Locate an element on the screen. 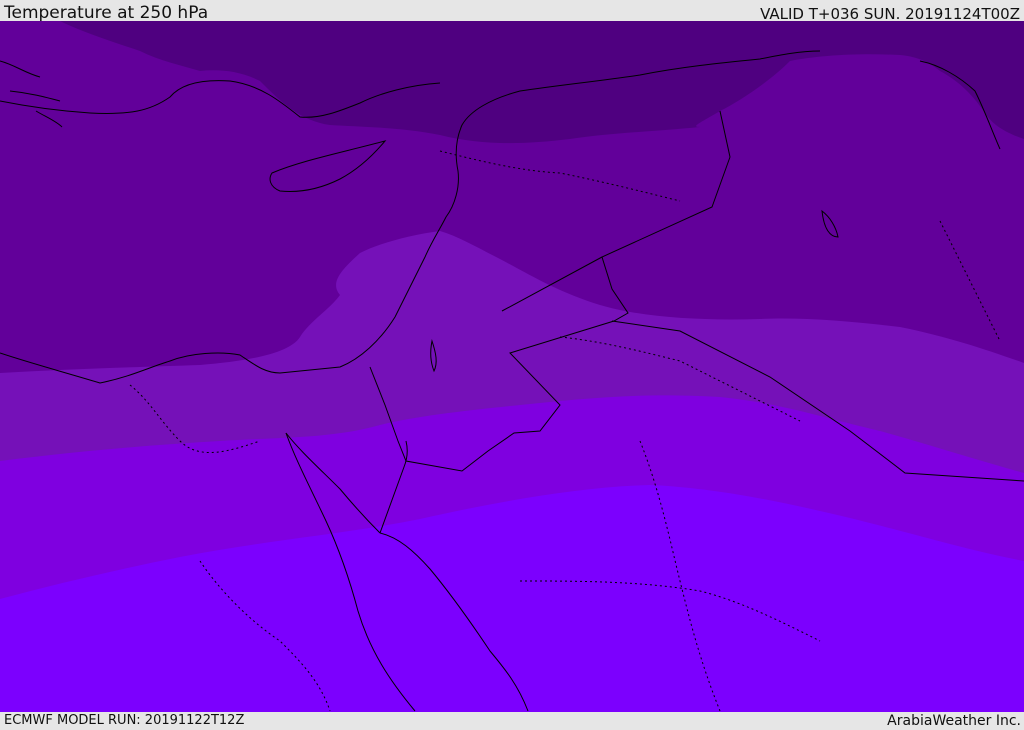  map-title: Temperature at 250 hPa is located at coordinates (106, 13).